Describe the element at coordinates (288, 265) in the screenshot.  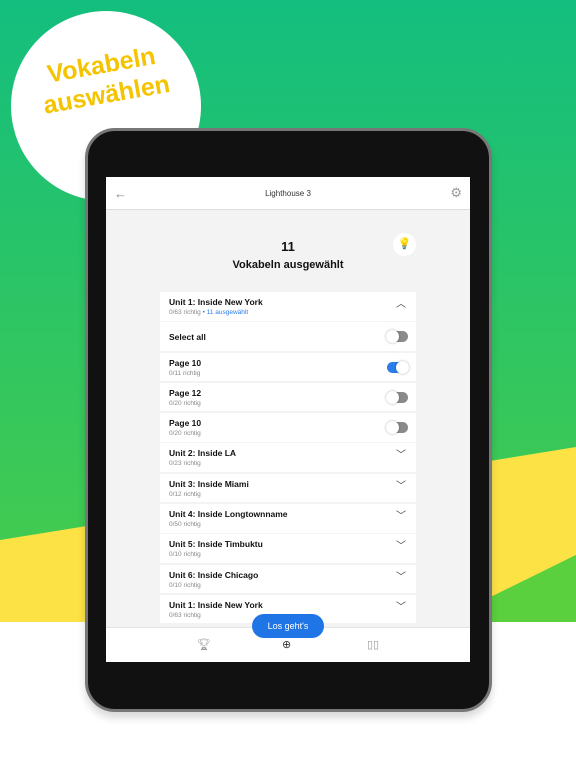
I see `selected-label: Vokabeln ausgewählt` at that location.